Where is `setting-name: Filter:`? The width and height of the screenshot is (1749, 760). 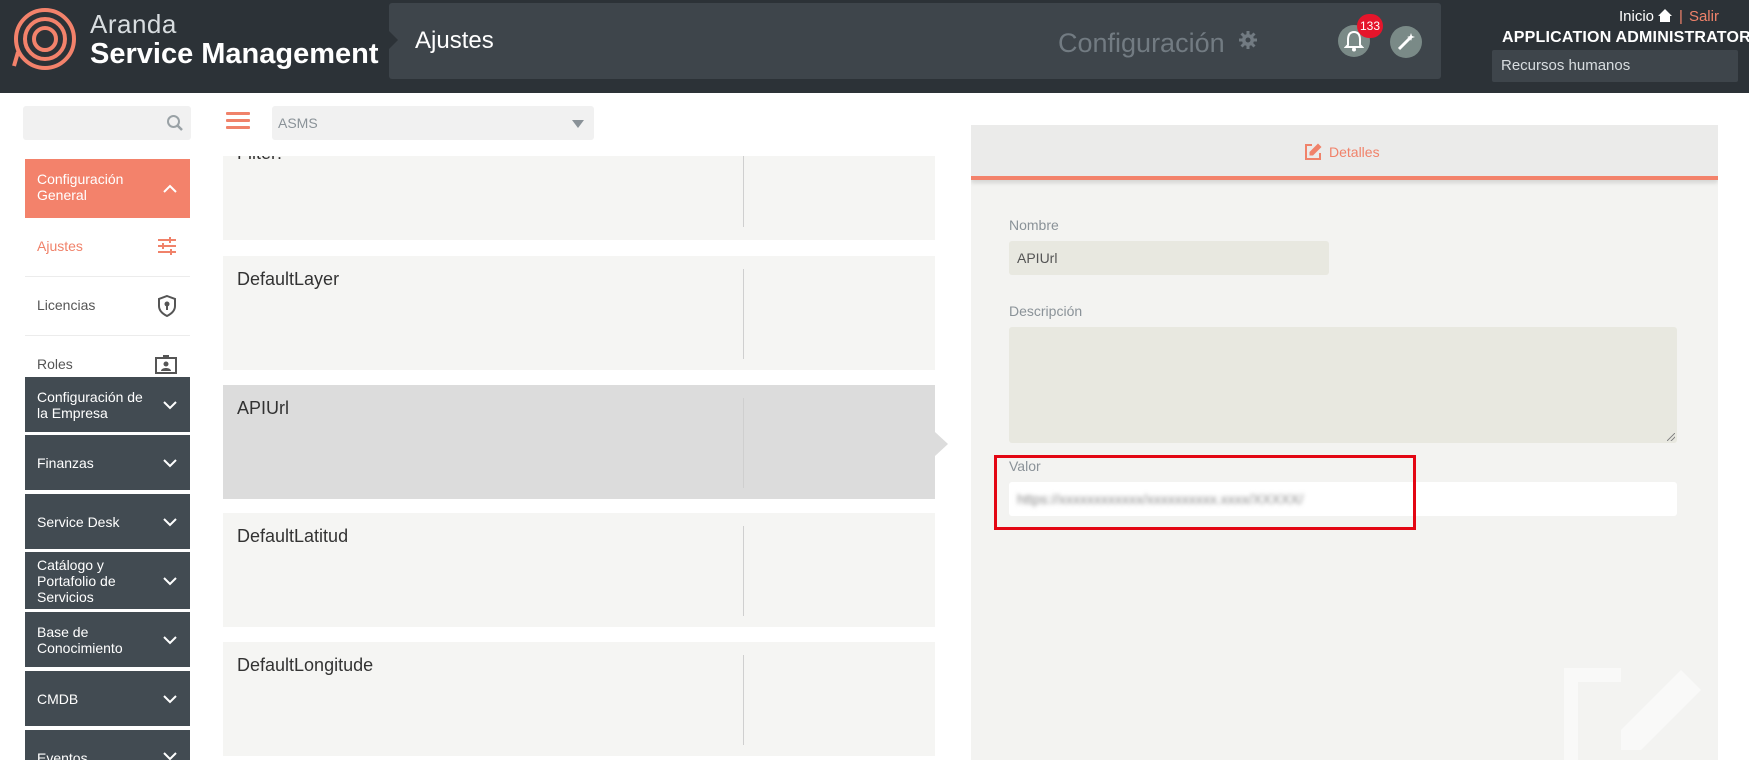 setting-name: Filter: is located at coordinates (259, 160).